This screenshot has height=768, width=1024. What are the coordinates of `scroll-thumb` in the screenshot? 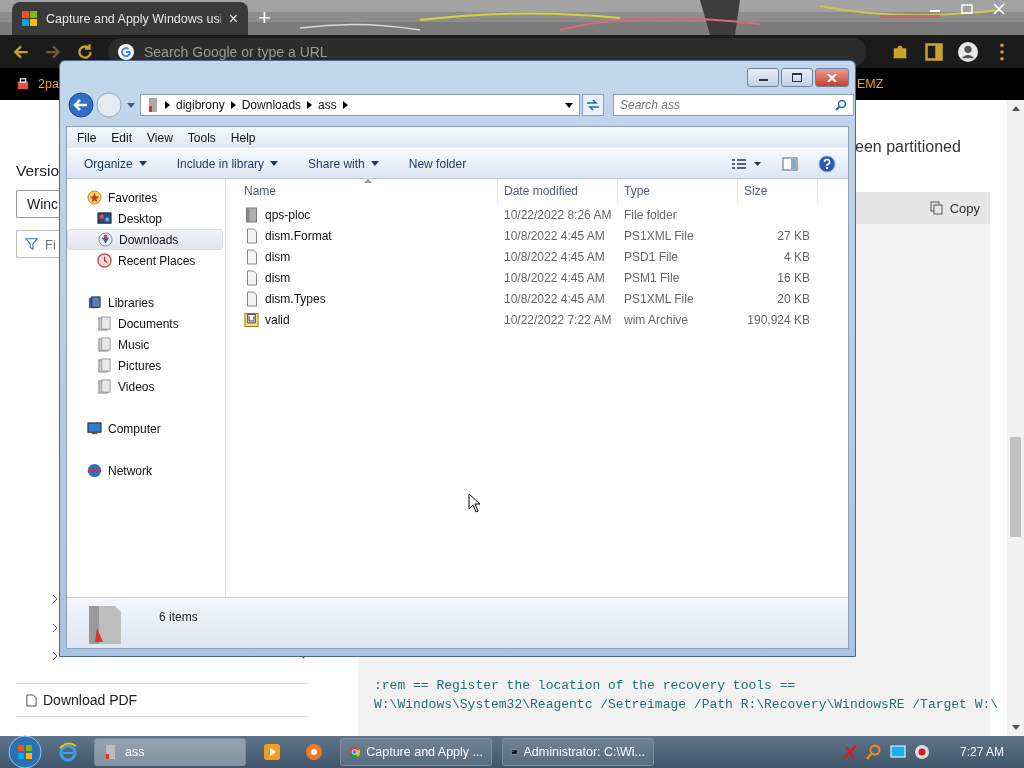 It's located at (1015, 487).